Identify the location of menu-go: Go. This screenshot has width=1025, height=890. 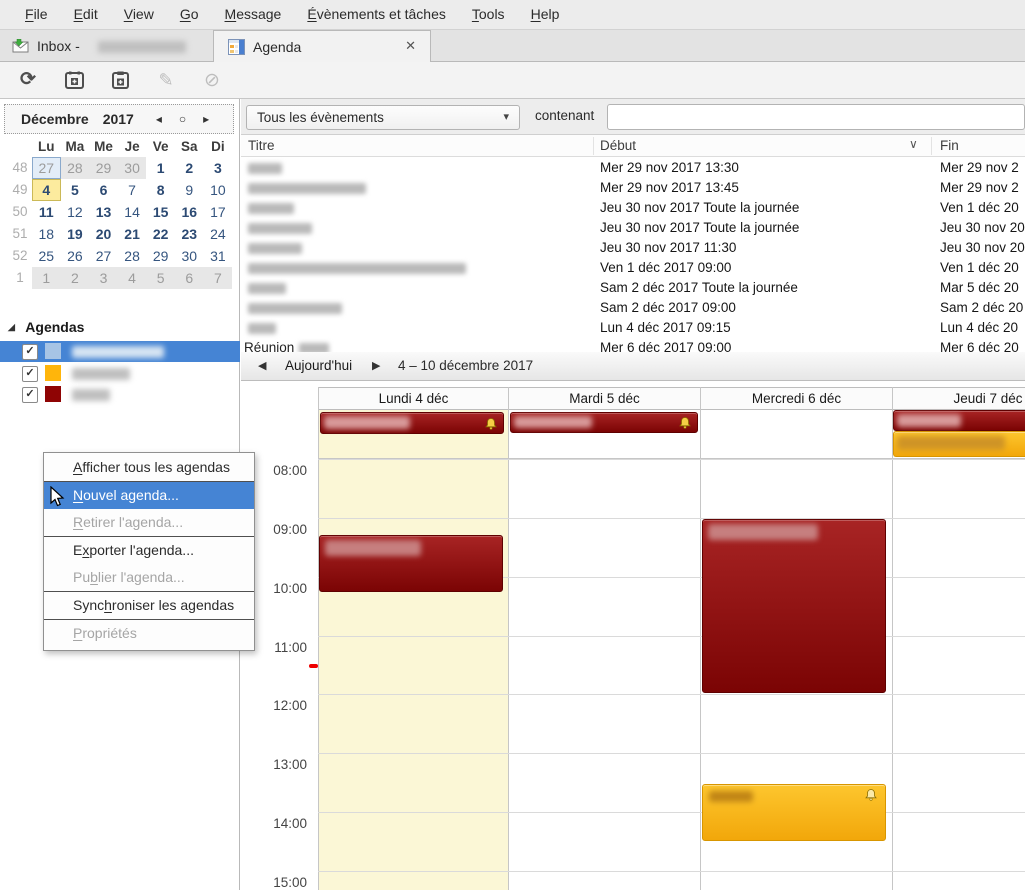
(189, 14).